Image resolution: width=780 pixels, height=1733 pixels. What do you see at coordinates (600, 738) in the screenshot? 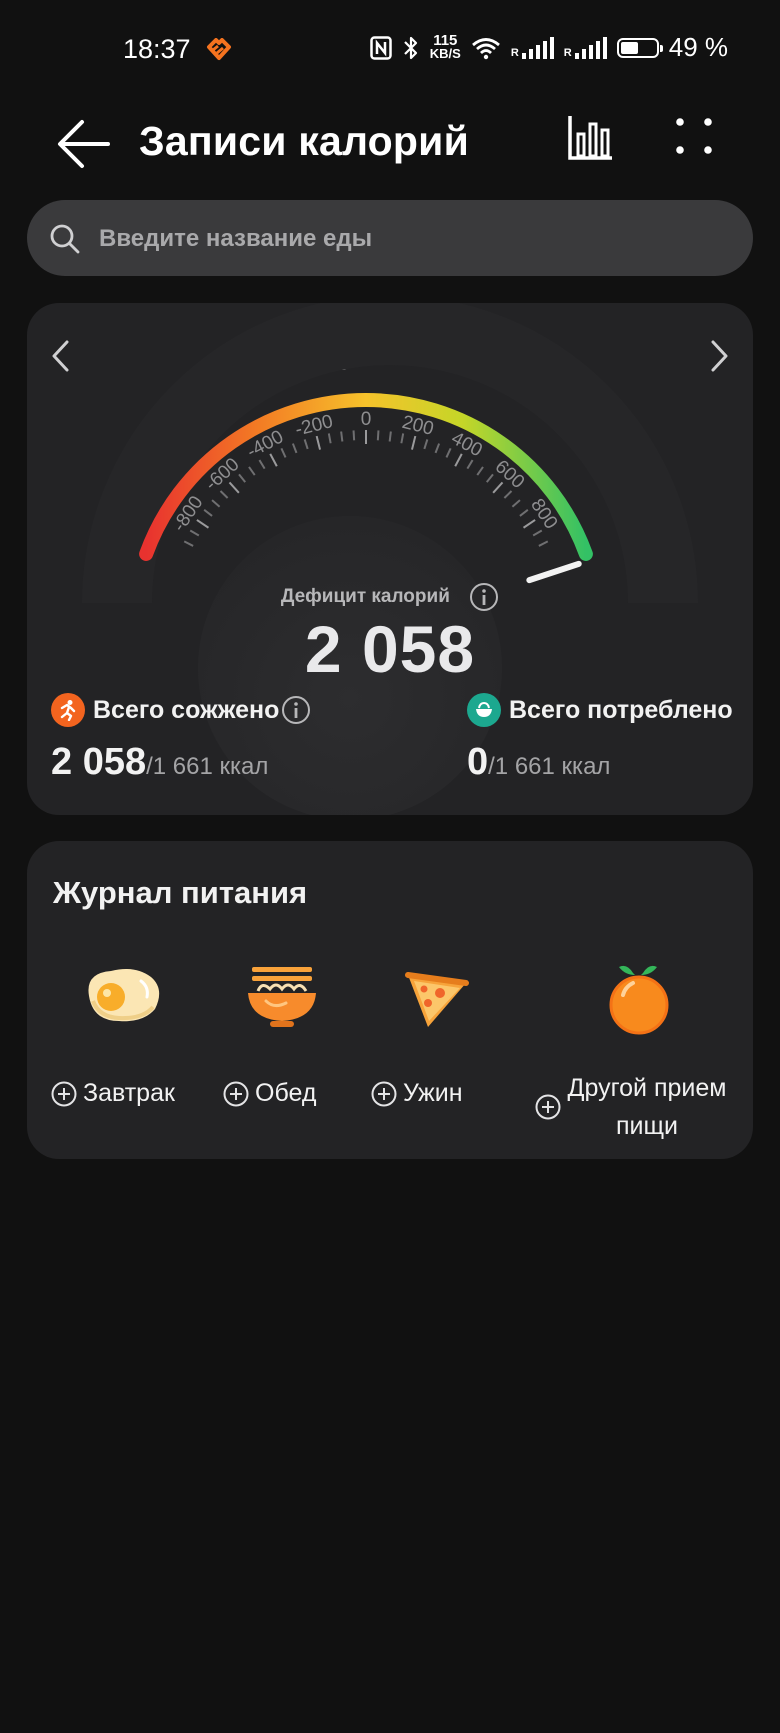
I see `consumed-stat: Всего потреблено 0/1 661 ккал` at bounding box center [600, 738].